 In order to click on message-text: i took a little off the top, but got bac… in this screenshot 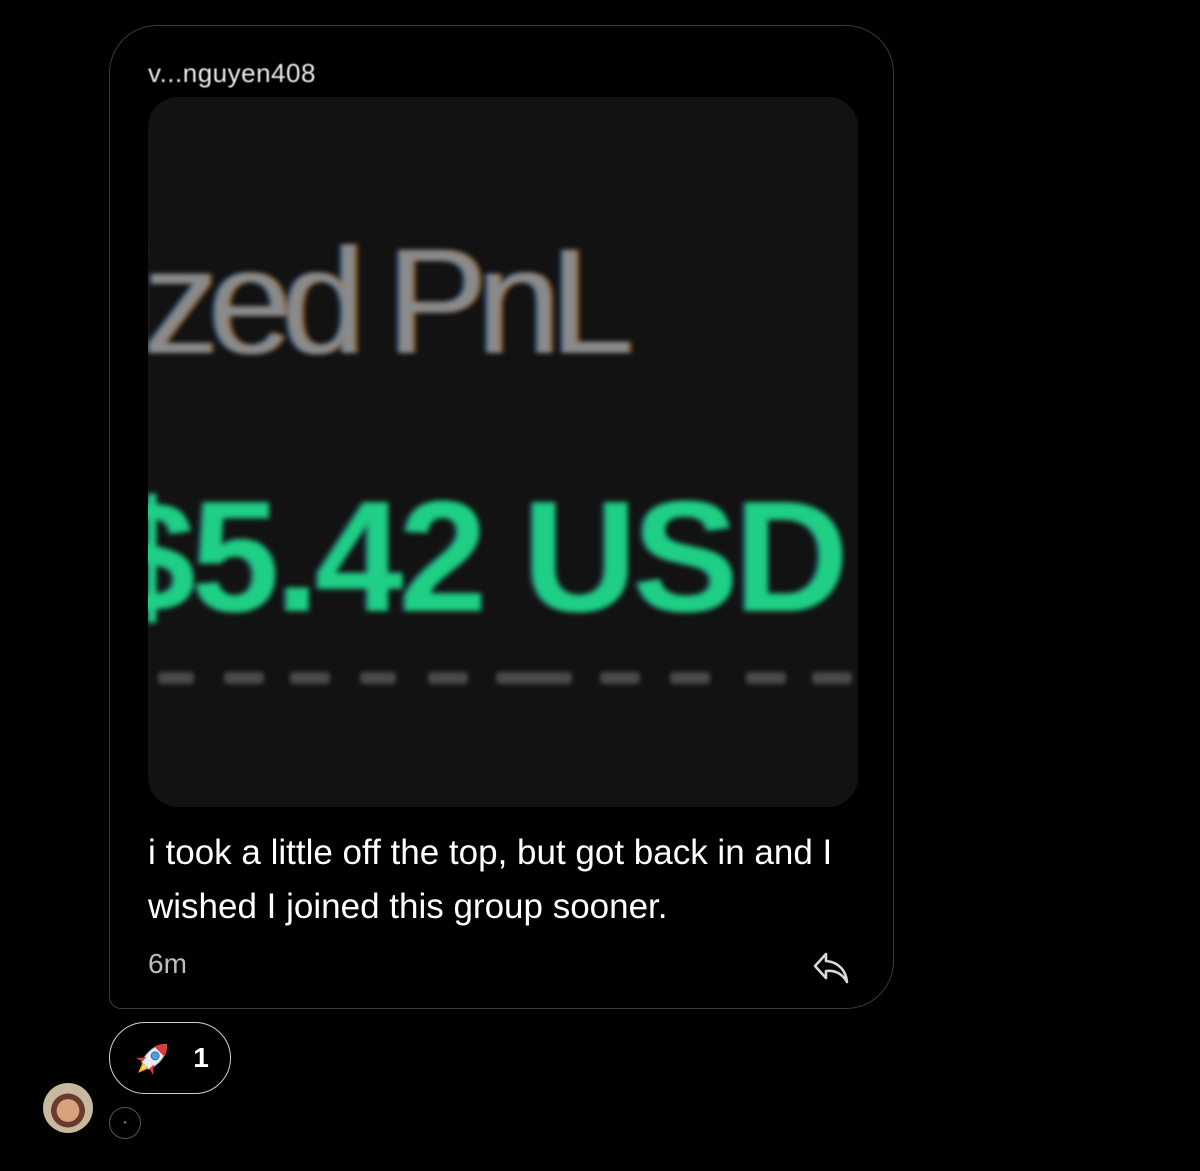, I will do `click(490, 879)`.